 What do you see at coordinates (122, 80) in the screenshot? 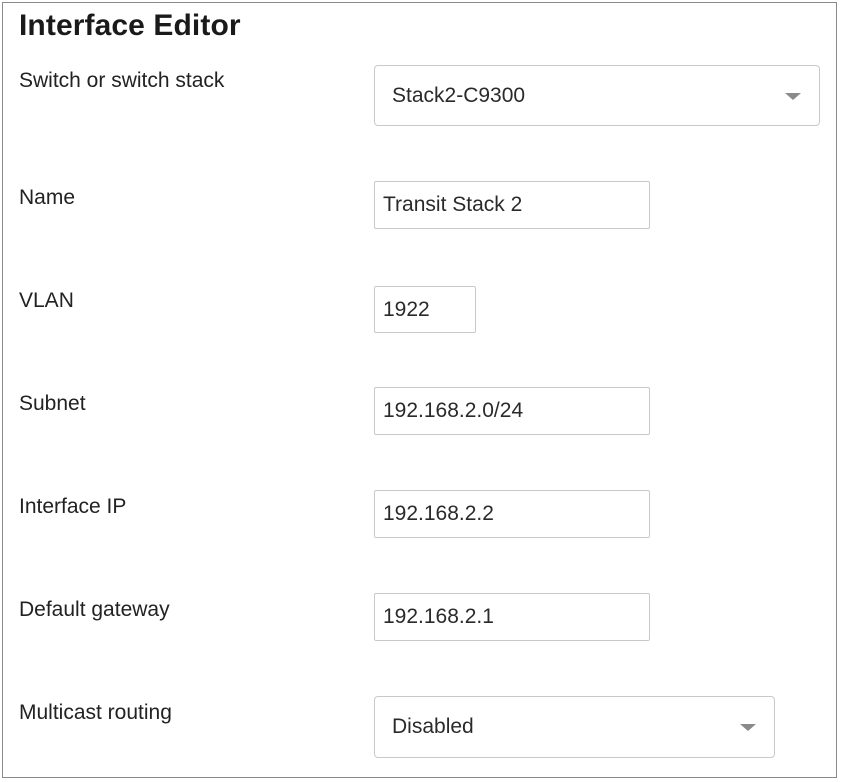
I see `switch-label: Switch or switch stack` at bounding box center [122, 80].